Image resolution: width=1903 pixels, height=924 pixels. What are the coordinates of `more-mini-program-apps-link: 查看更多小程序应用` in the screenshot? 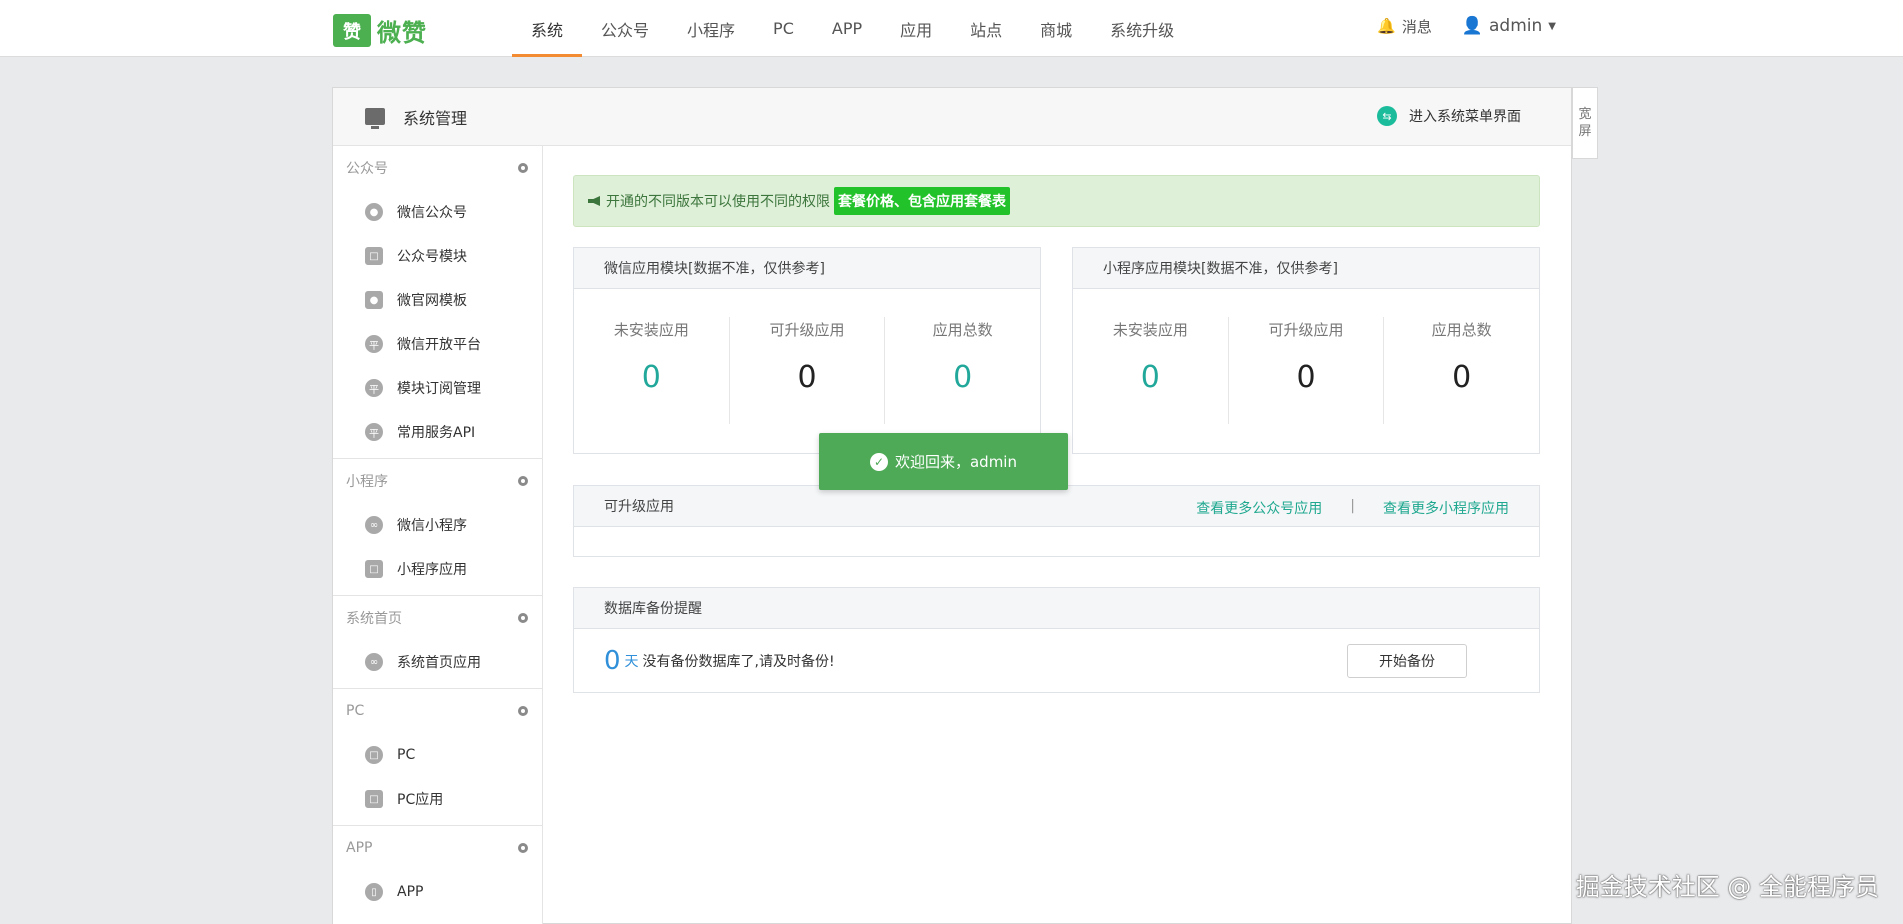 It's located at (1446, 508).